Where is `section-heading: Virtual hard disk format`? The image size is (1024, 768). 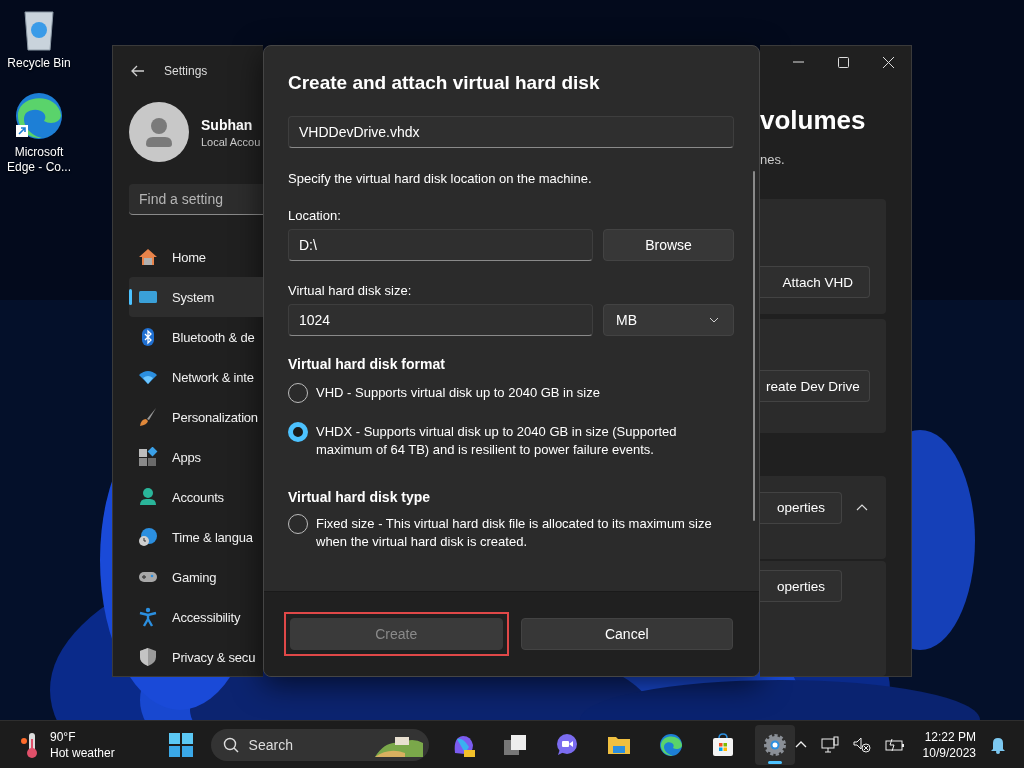 section-heading: Virtual hard disk format is located at coordinates (367, 364).